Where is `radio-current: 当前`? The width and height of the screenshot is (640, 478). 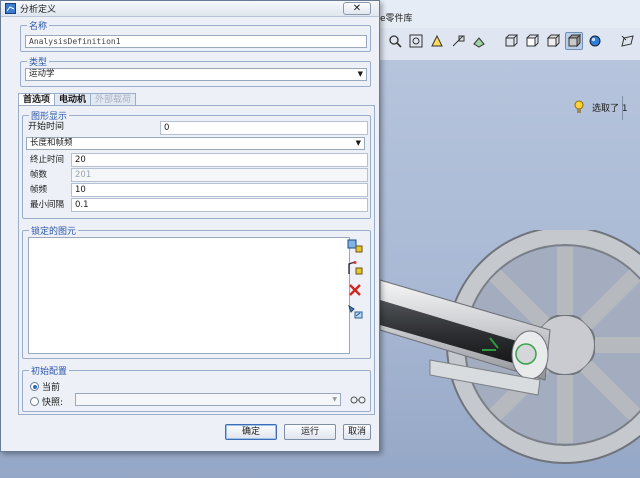
radio-current: 当前 is located at coordinates (45, 386).